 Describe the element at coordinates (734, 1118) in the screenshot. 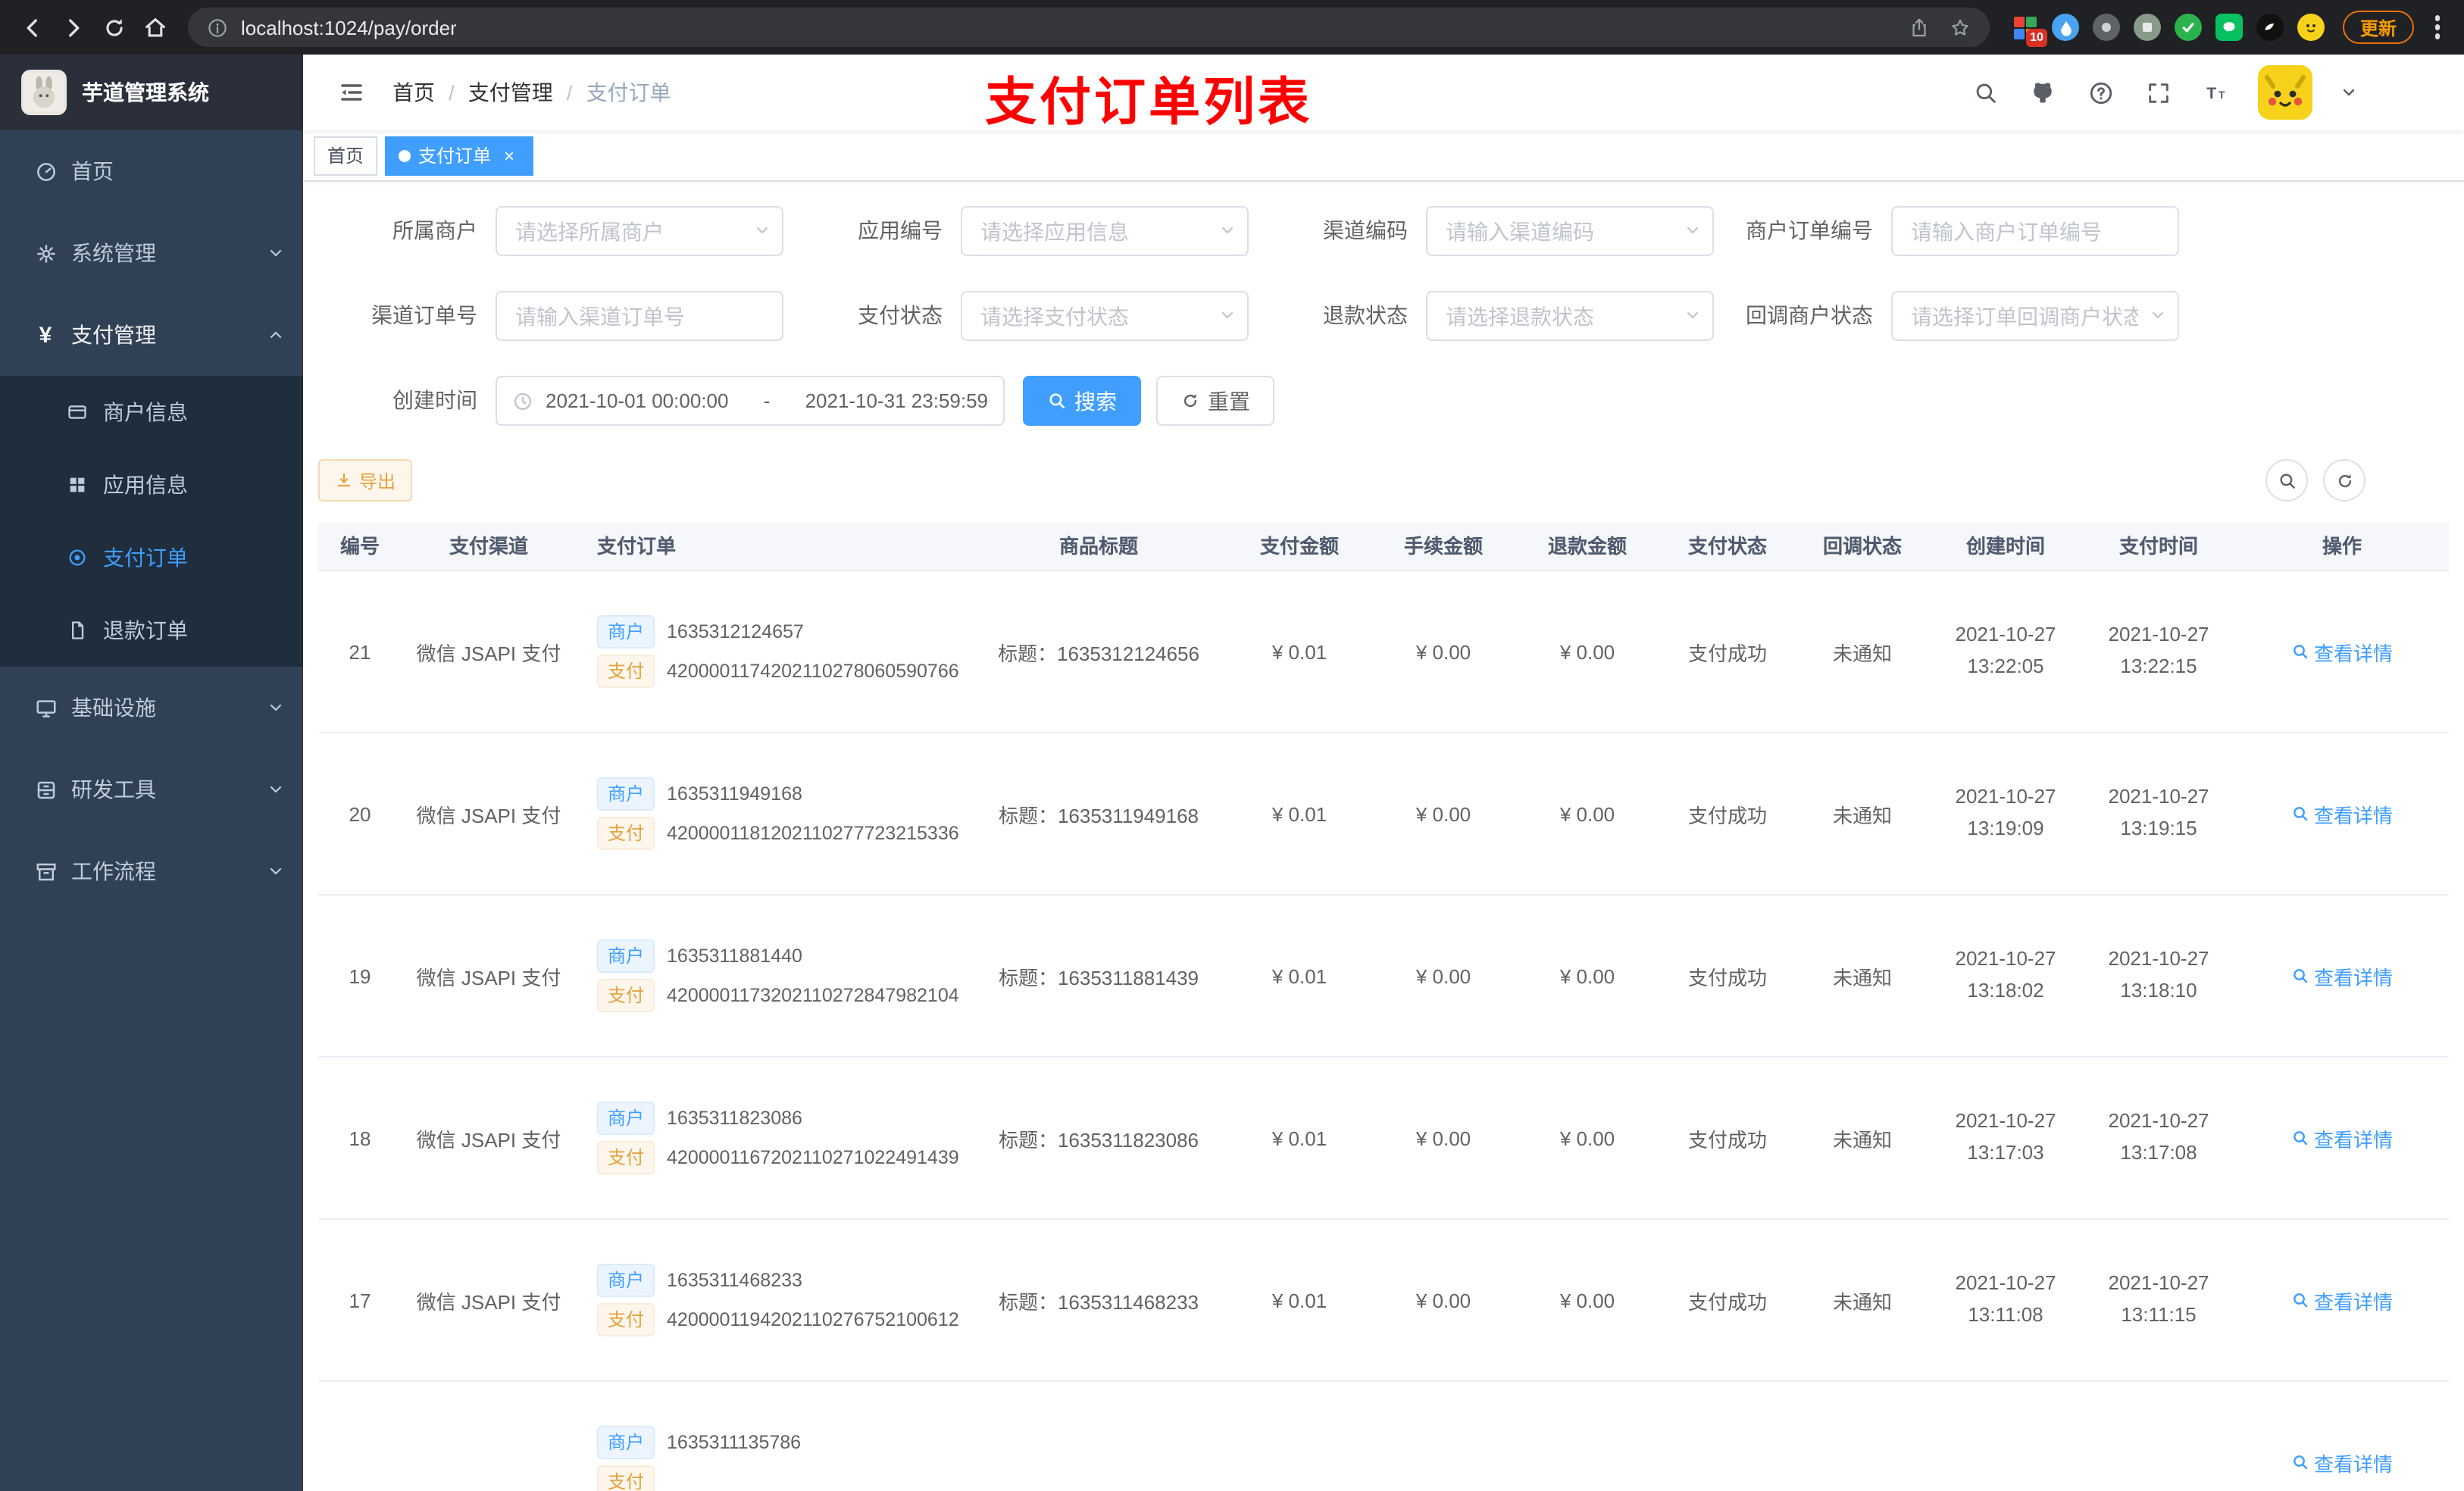

I see `merchant-order-no: 1635311823086` at that location.